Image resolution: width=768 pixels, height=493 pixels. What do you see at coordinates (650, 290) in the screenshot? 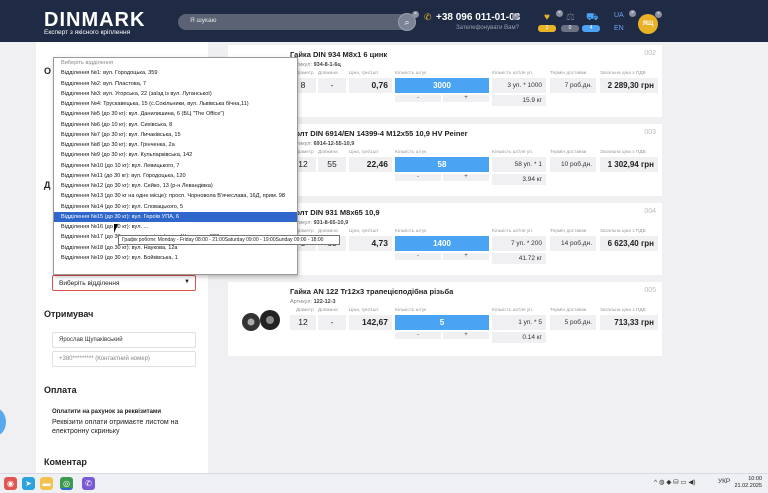
I see `product-number: 005` at bounding box center [650, 290].